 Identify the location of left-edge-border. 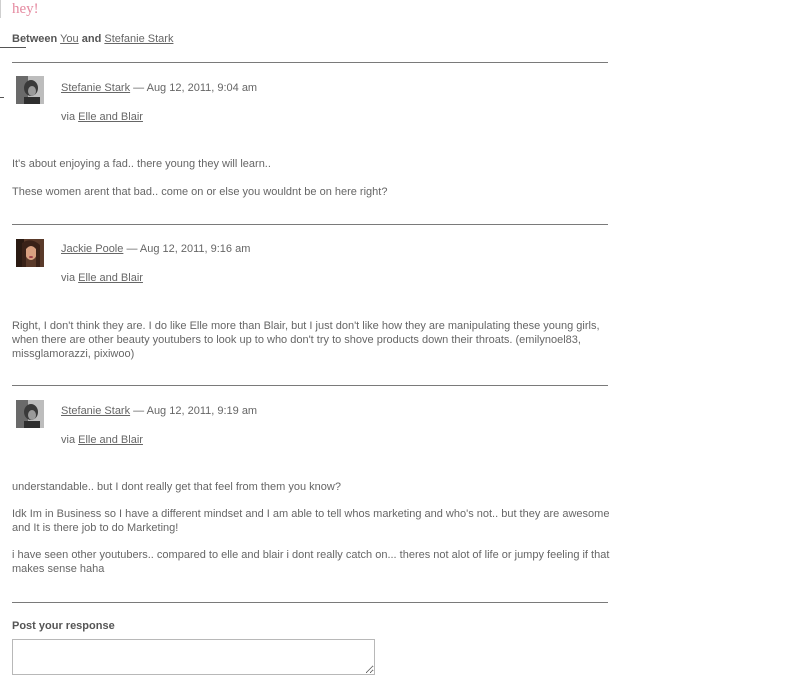
(0, 9).